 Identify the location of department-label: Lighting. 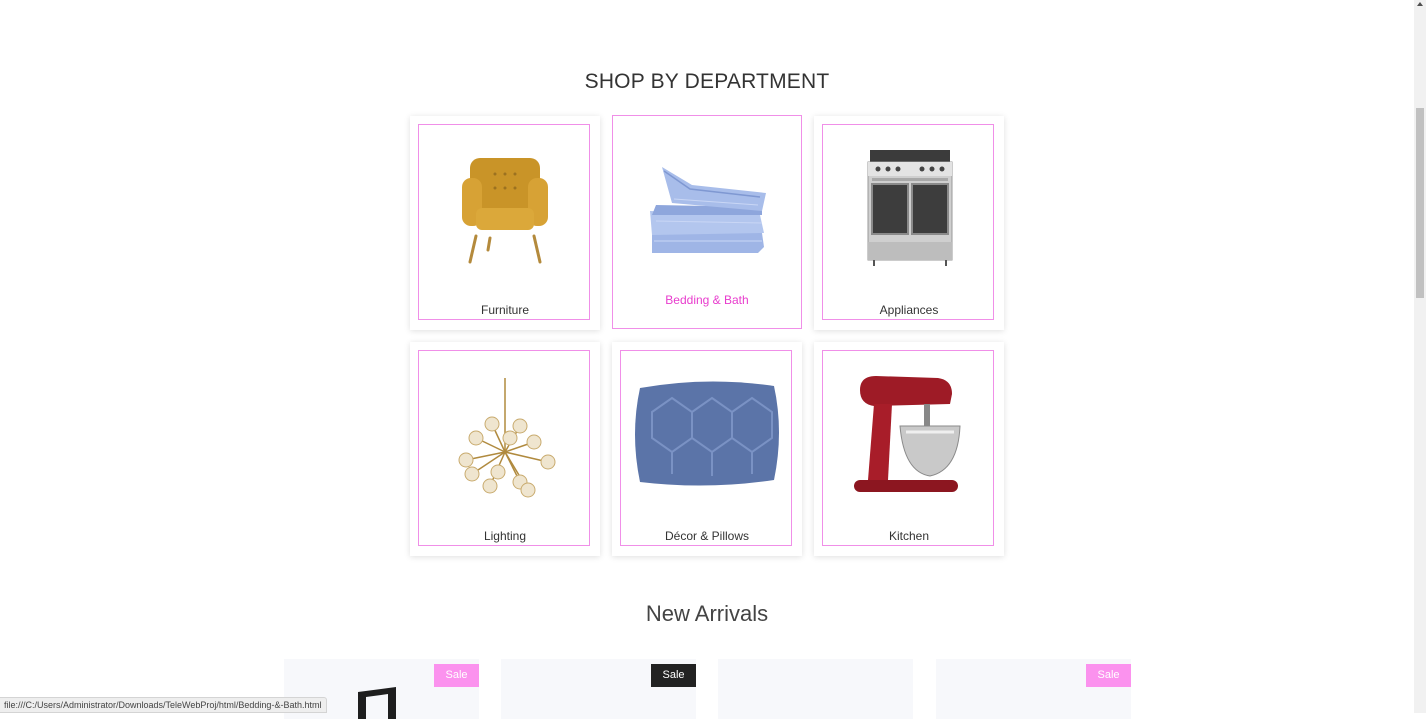
(505, 536).